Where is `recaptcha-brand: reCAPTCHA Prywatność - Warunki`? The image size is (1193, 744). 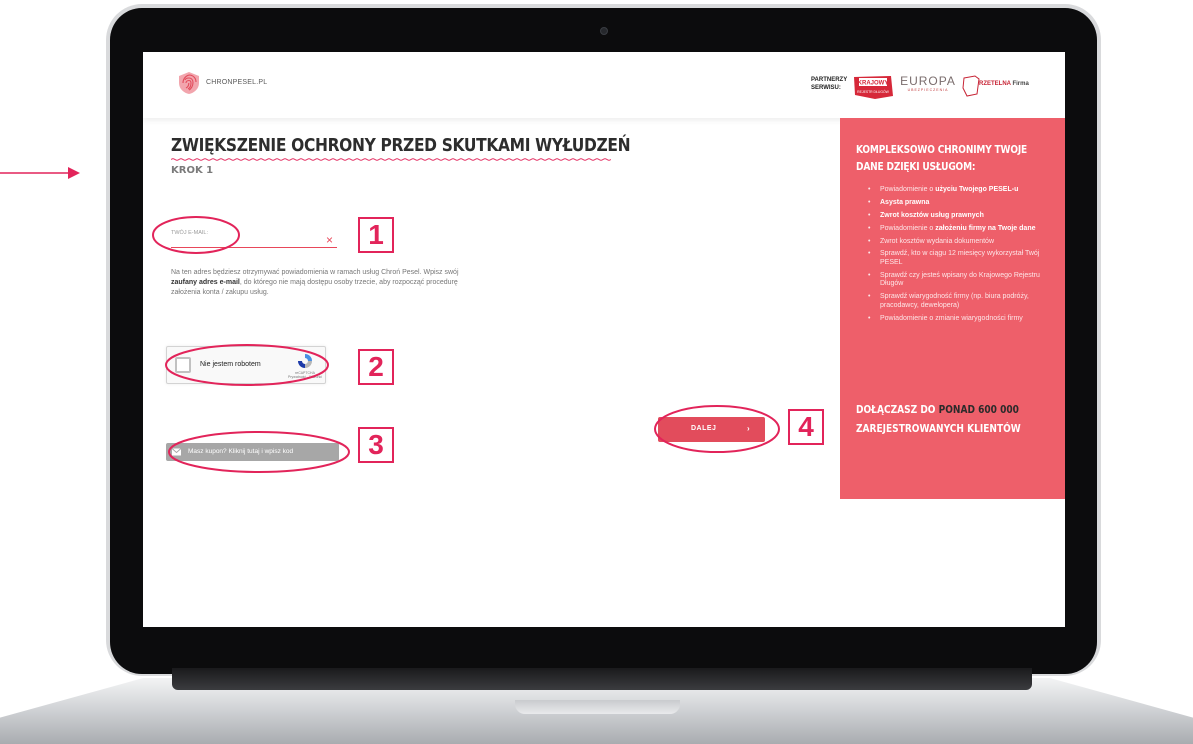 recaptcha-brand: reCAPTCHA Prywatność - Warunki is located at coordinates (305, 375).